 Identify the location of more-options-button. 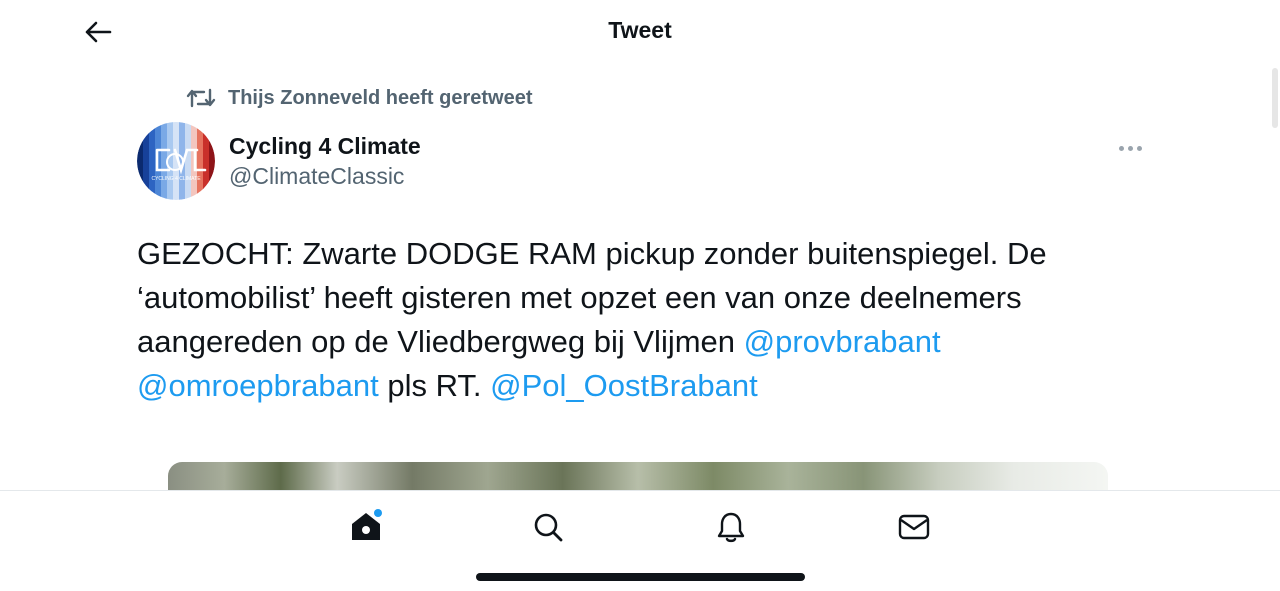
(1130, 148).